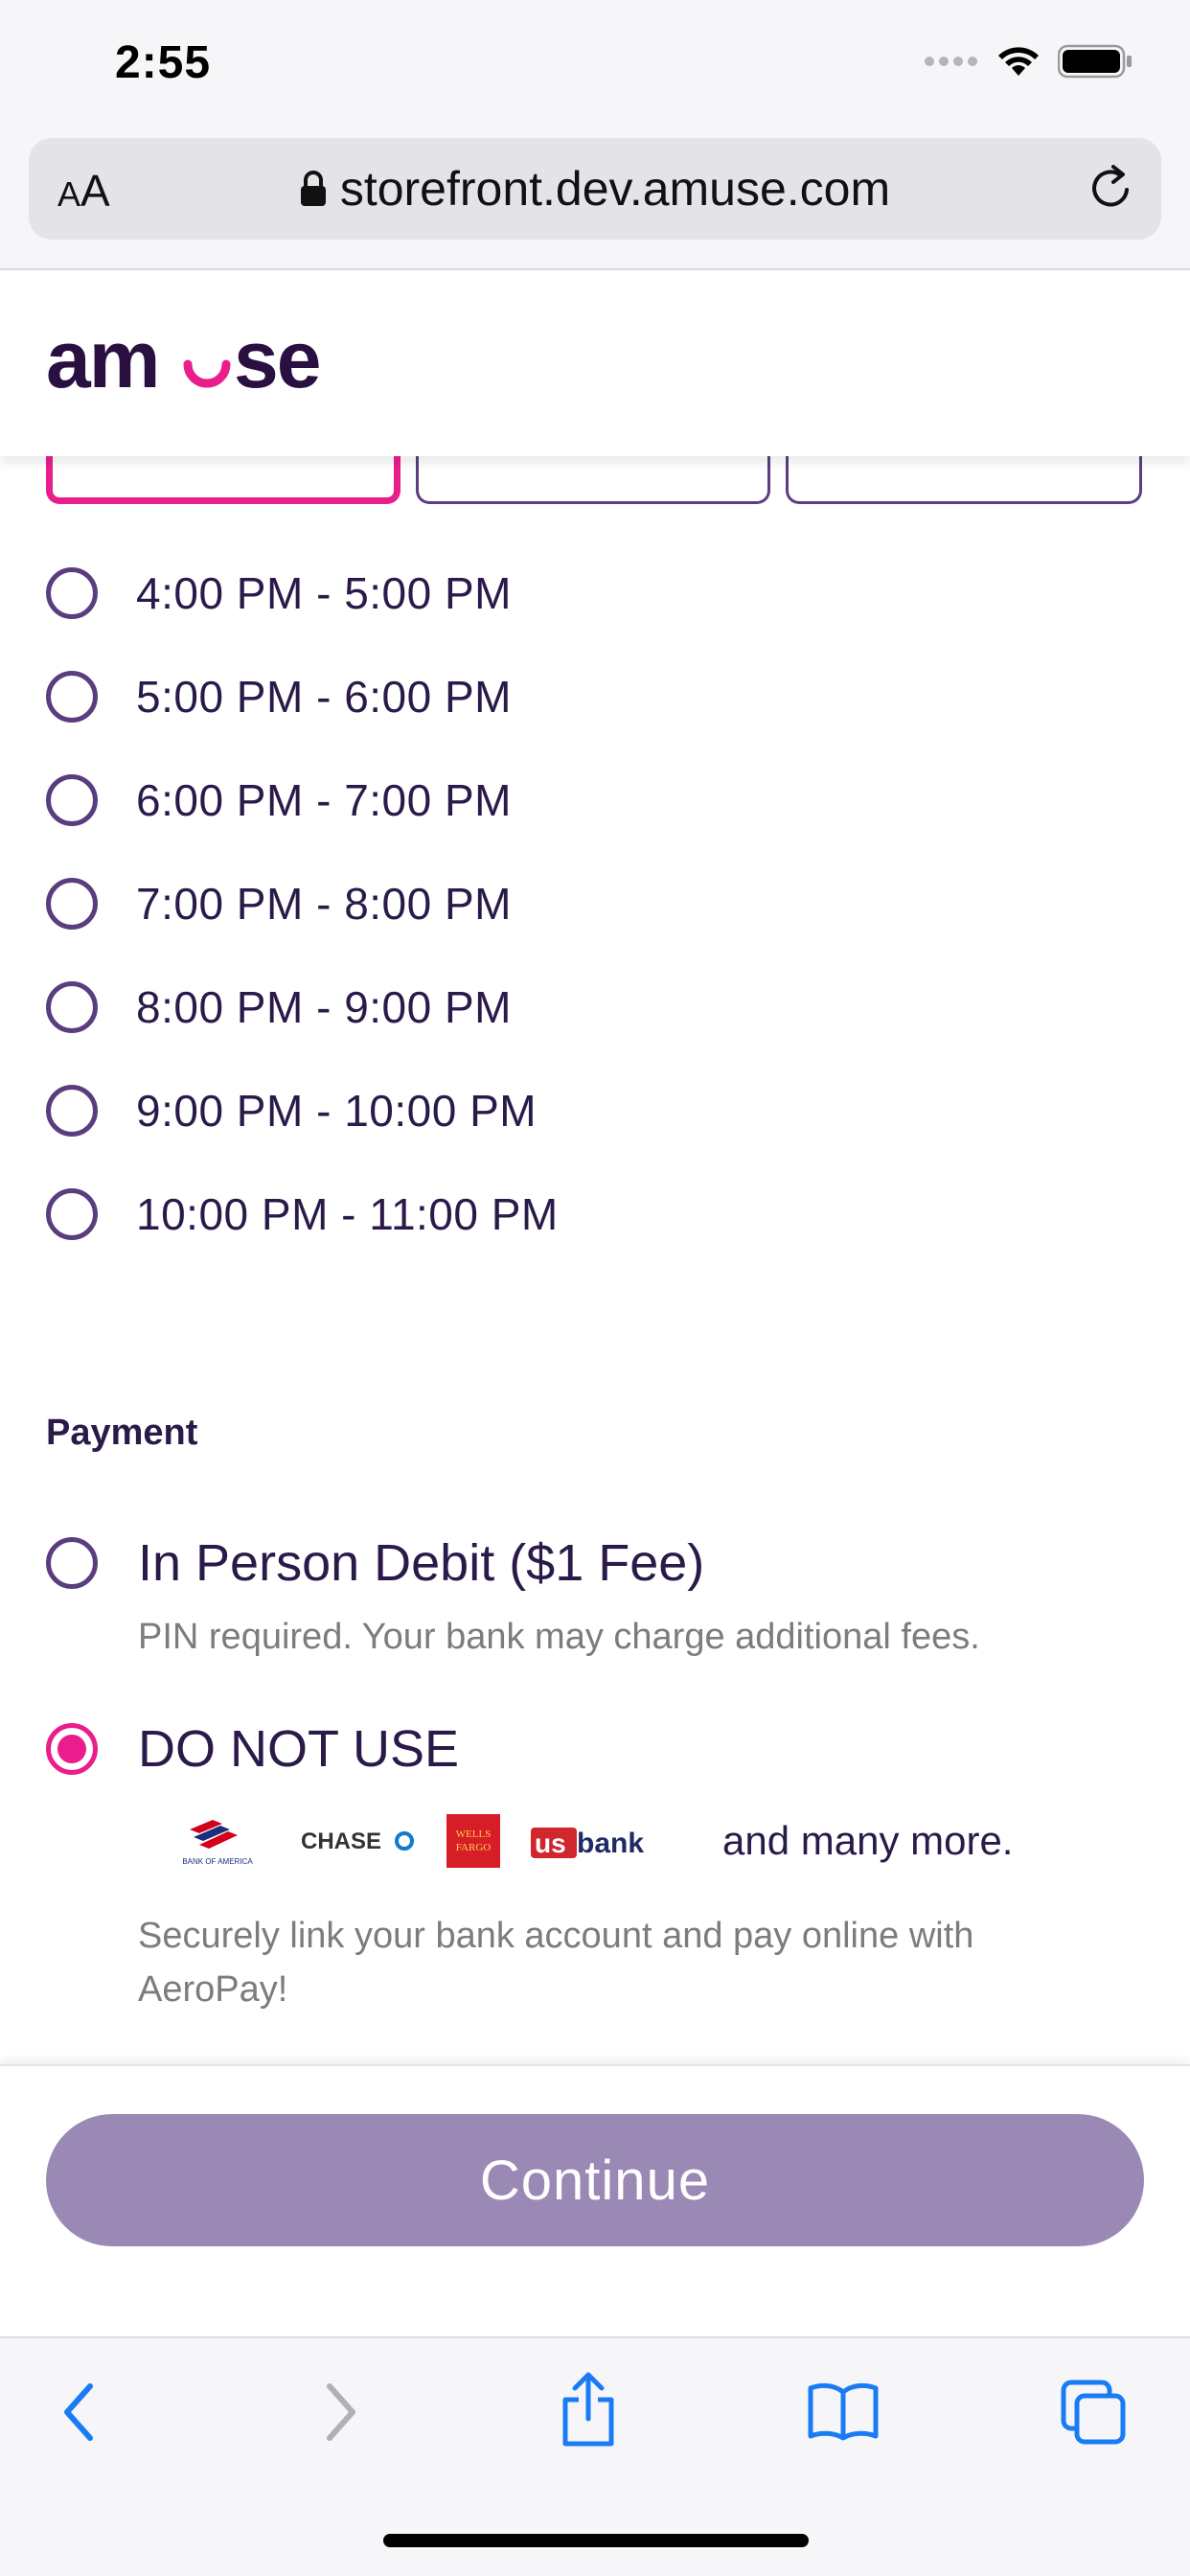  Describe the element at coordinates (615, 189) in the screenshot. I see `url-text: storefront.dev.amuse.com` at that location.